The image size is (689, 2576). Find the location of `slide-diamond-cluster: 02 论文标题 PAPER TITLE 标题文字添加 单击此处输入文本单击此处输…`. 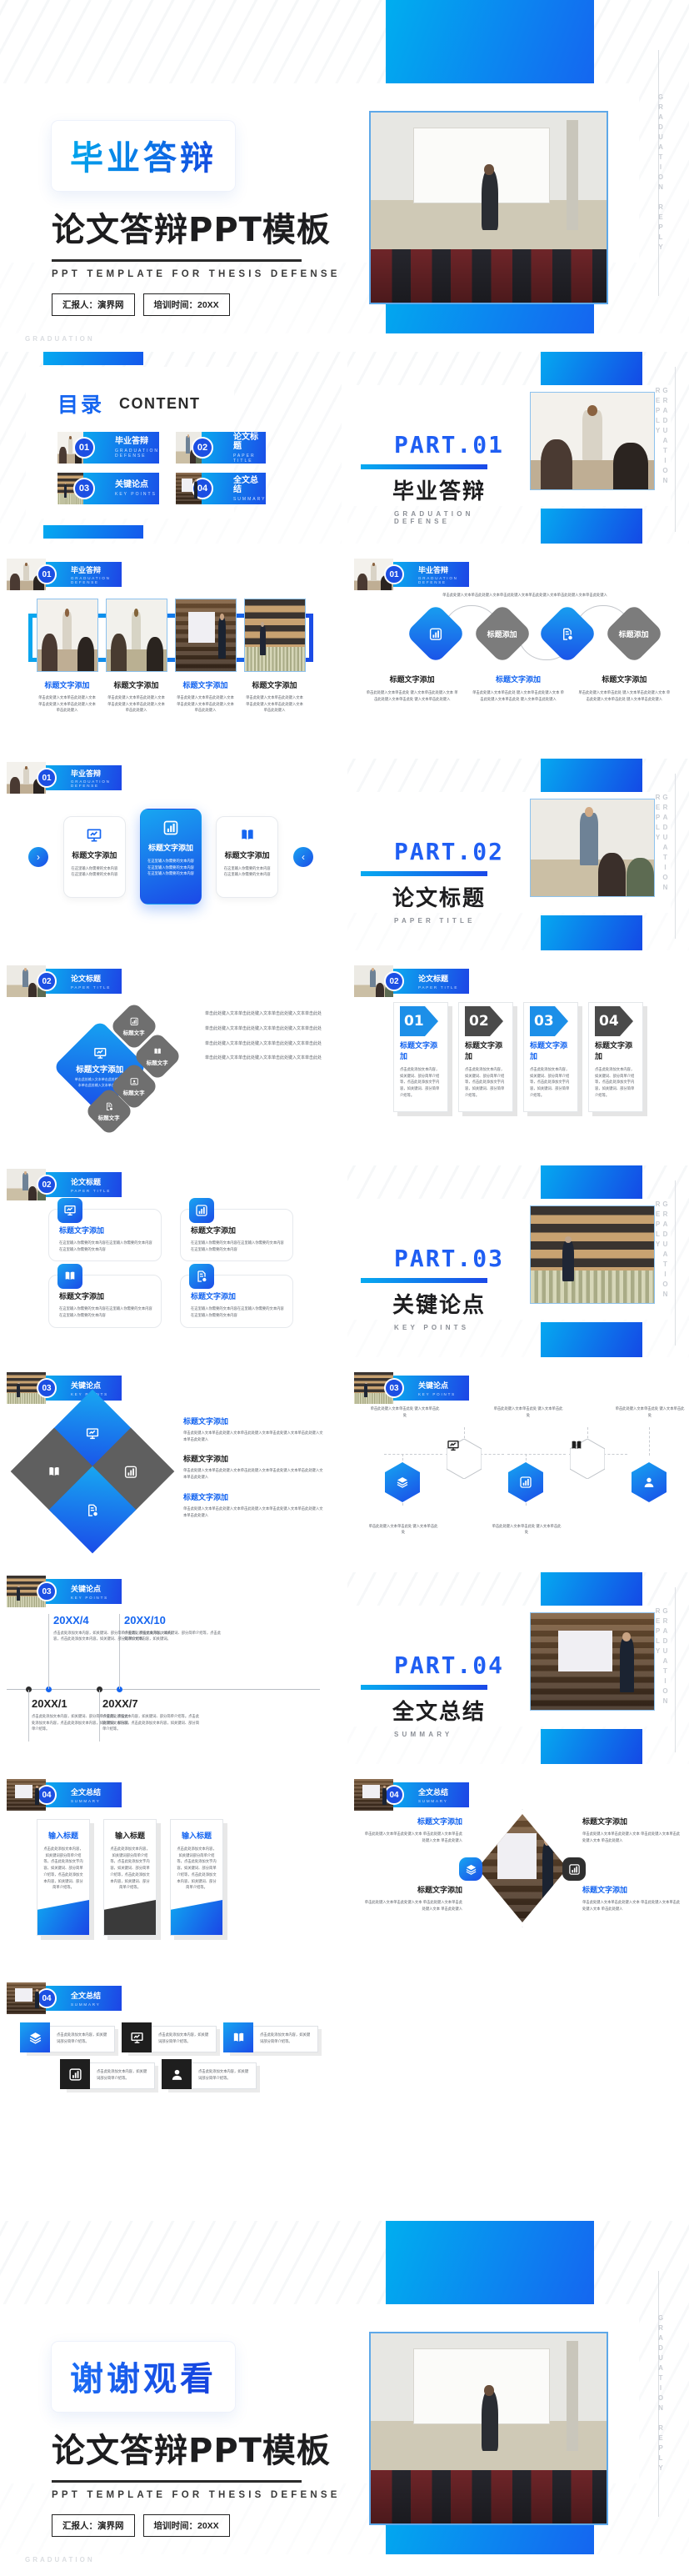

slide-diamond-cluster: 02 论文标题 PAPER TITLE 标题文字添加 单击此处输入文本单击此处输… is located at coordinates (171, 1058).